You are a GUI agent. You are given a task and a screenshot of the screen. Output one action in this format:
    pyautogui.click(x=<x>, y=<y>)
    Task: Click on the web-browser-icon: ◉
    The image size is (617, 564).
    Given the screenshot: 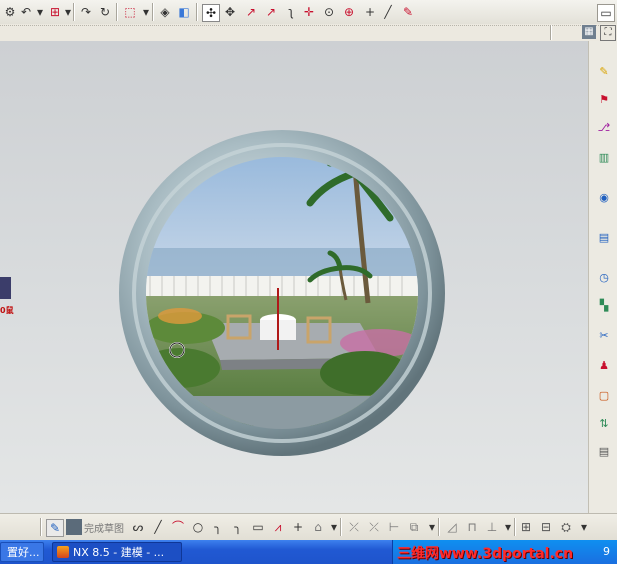 What is the action you would take?
    pyautogui.click(x=604, y=197)
    